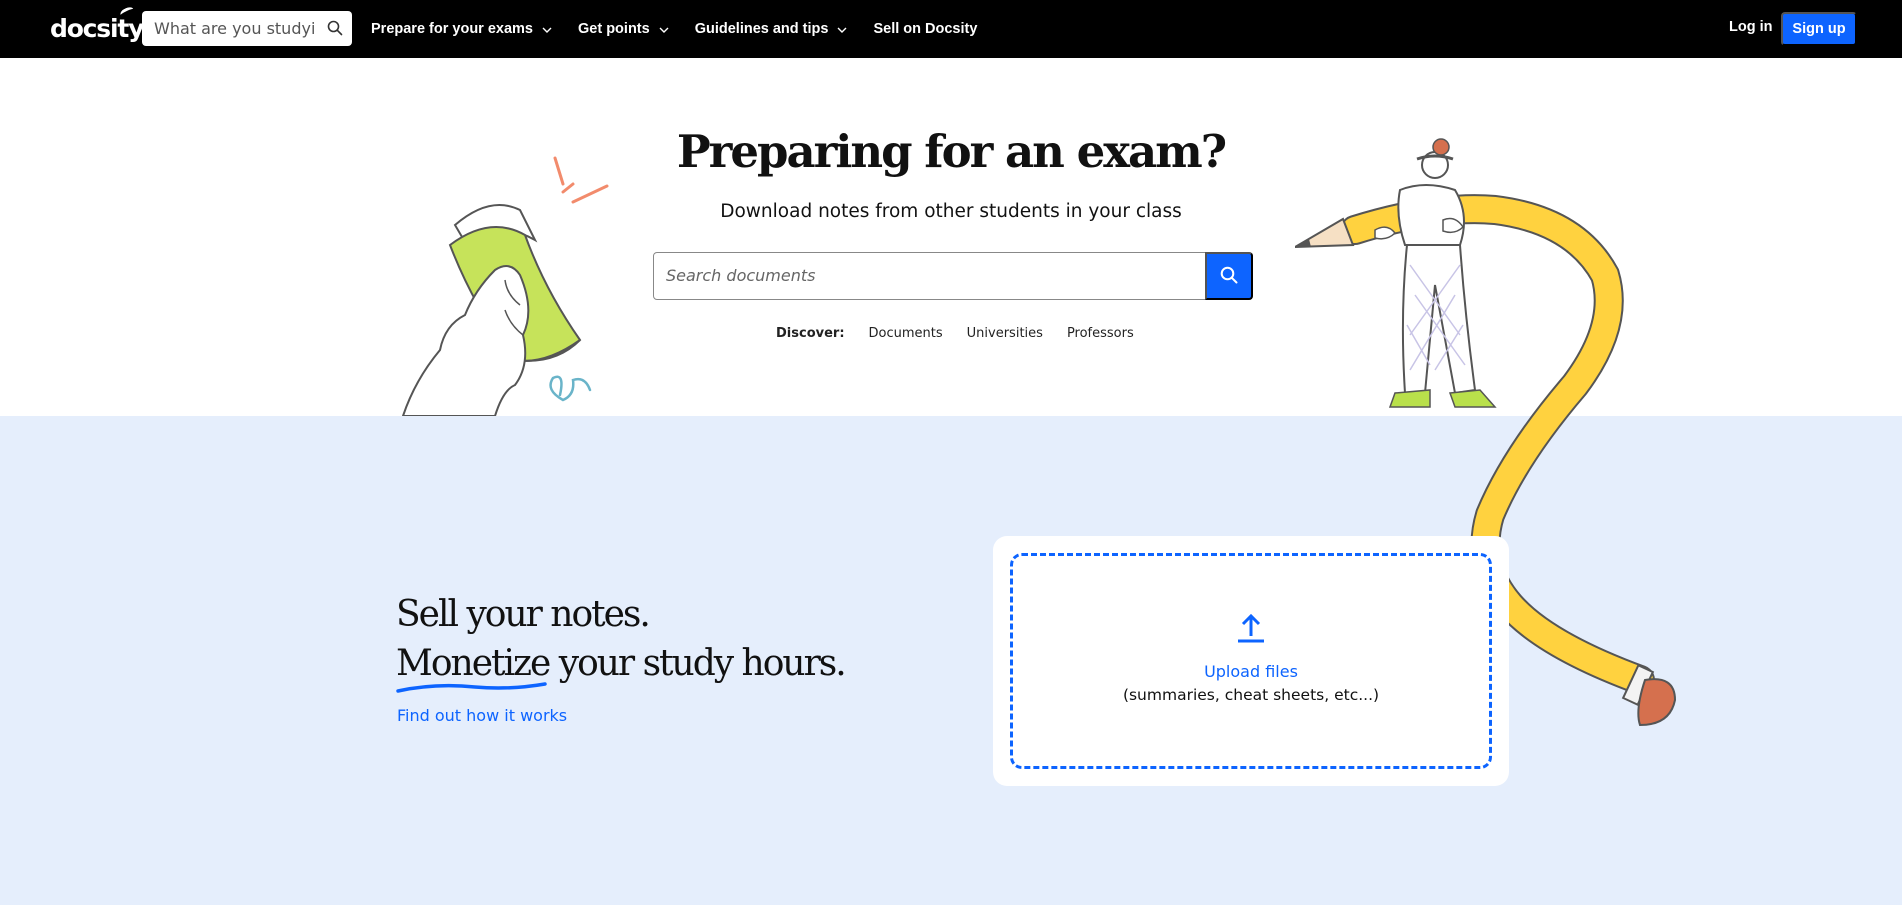 The height and width of the screenshot is (905, 1902). I want to click on brush-underline, so click(471, 687).